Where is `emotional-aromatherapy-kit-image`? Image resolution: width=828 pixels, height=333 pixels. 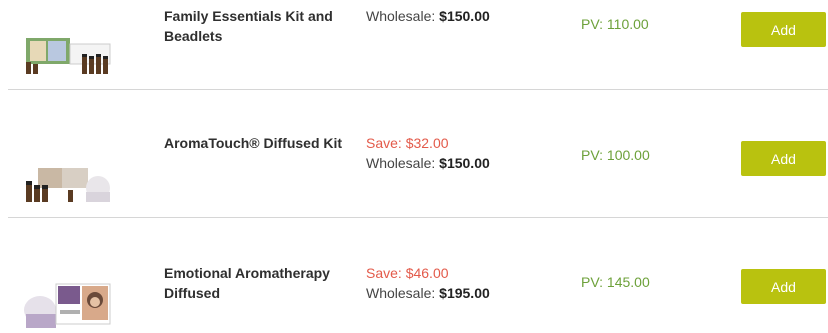
emotional-aromatherapy-kit-image is located at coordinates (67, 305).